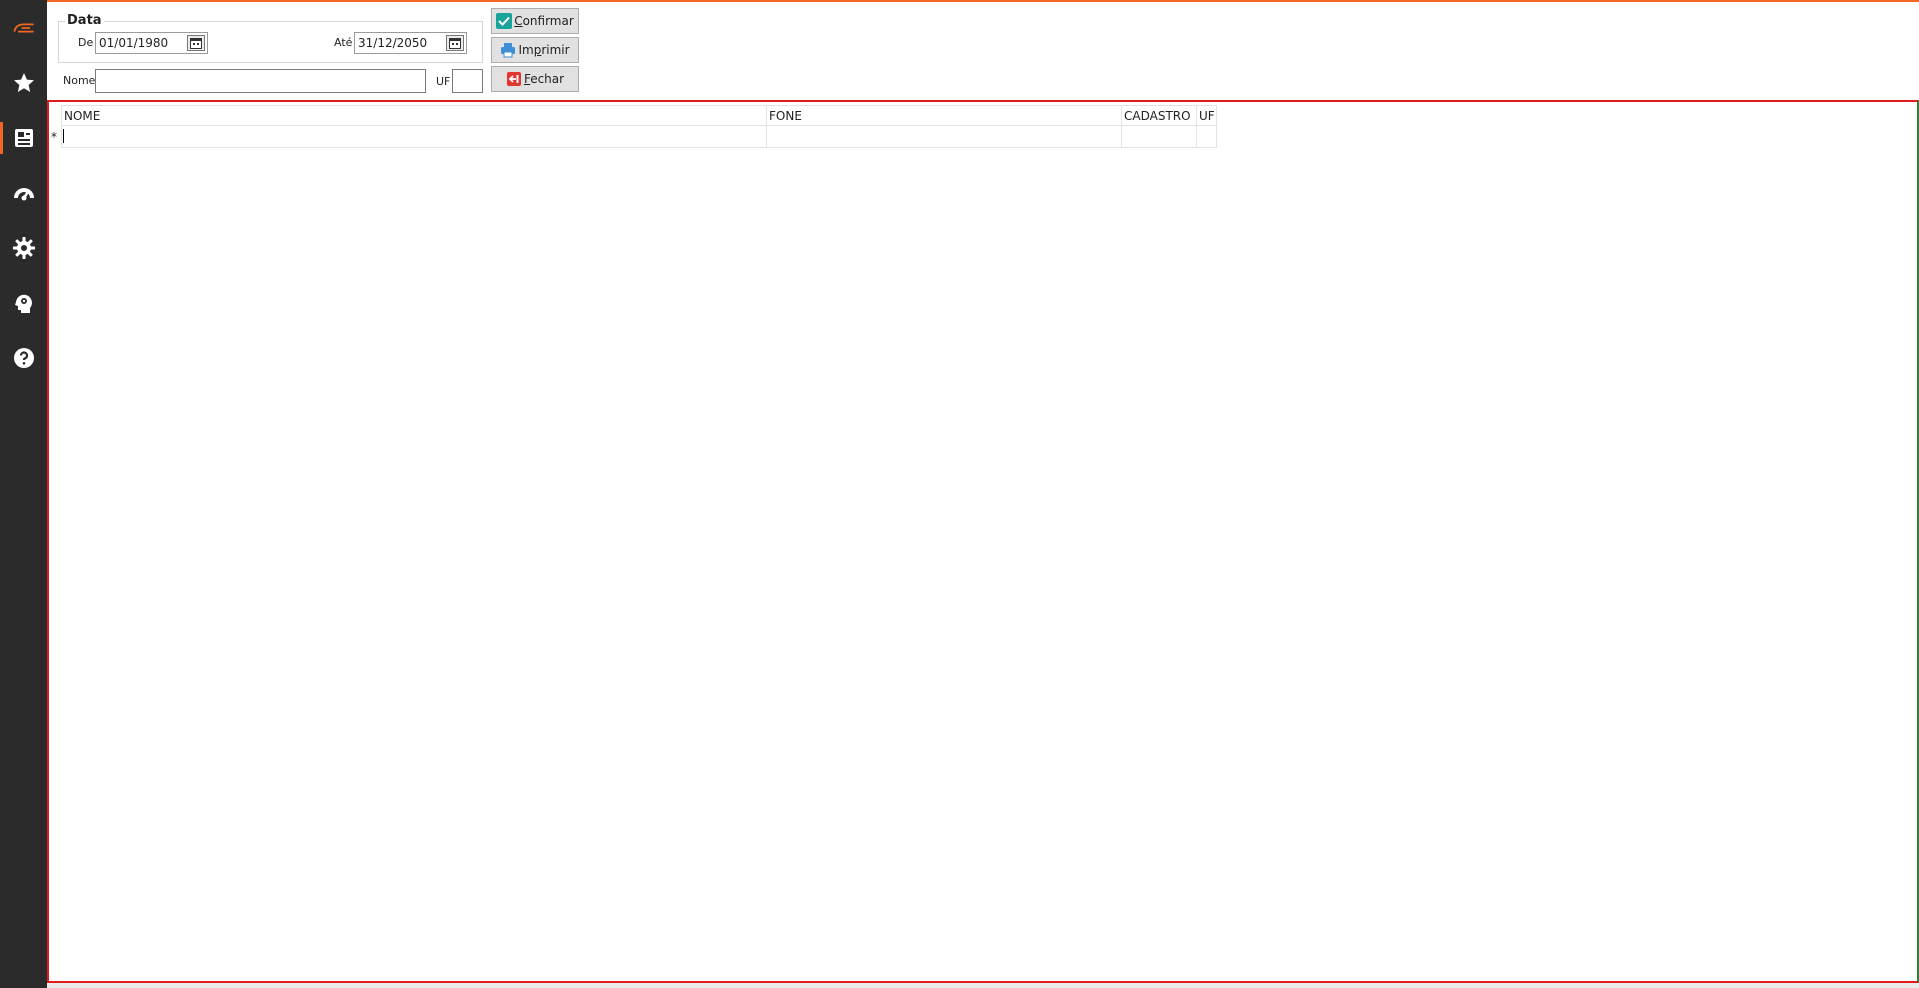 Image resolution: width=1919 pixels, height=988 pixels. What do you see at coordinates (443, 81) in the screenshot?
I see `uf-label: UF` at bounding box center [443, 81].